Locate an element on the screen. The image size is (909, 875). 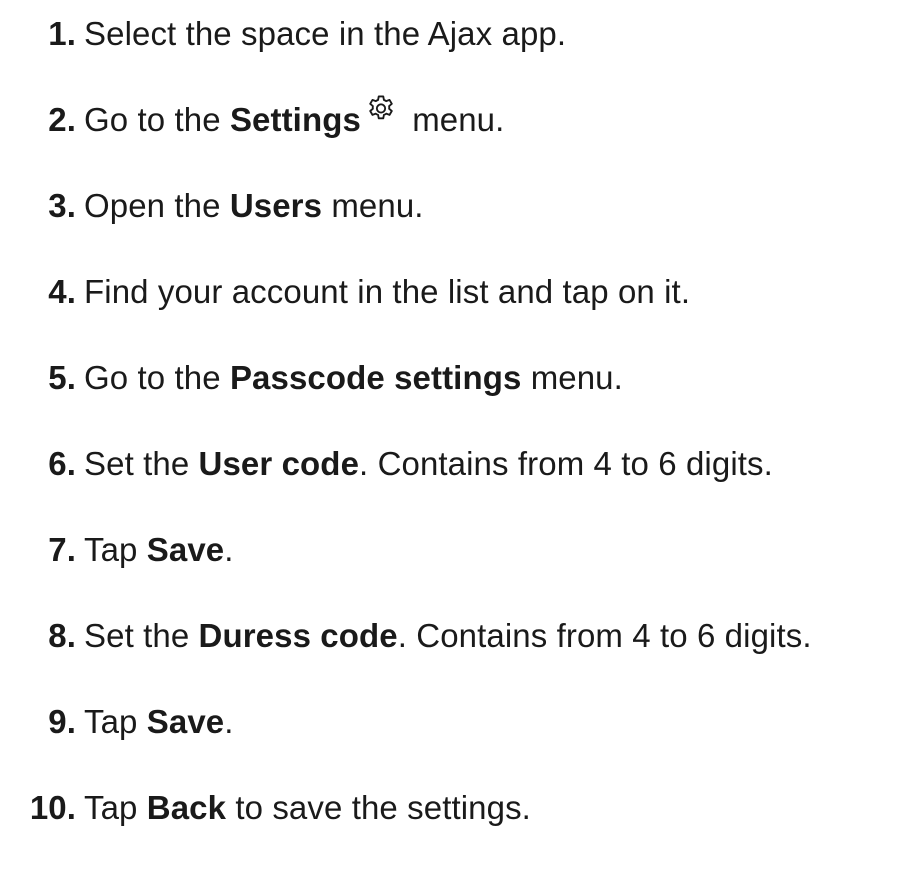
step-text: Go to the Passcode settings menu. is located at coordinates (353, 377).